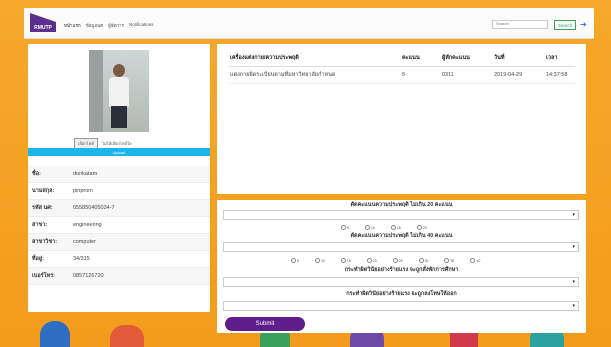 The width and height of the screenshot is (611, 347). I want to click on info-value: 055850405034-7, so click(94, 208).